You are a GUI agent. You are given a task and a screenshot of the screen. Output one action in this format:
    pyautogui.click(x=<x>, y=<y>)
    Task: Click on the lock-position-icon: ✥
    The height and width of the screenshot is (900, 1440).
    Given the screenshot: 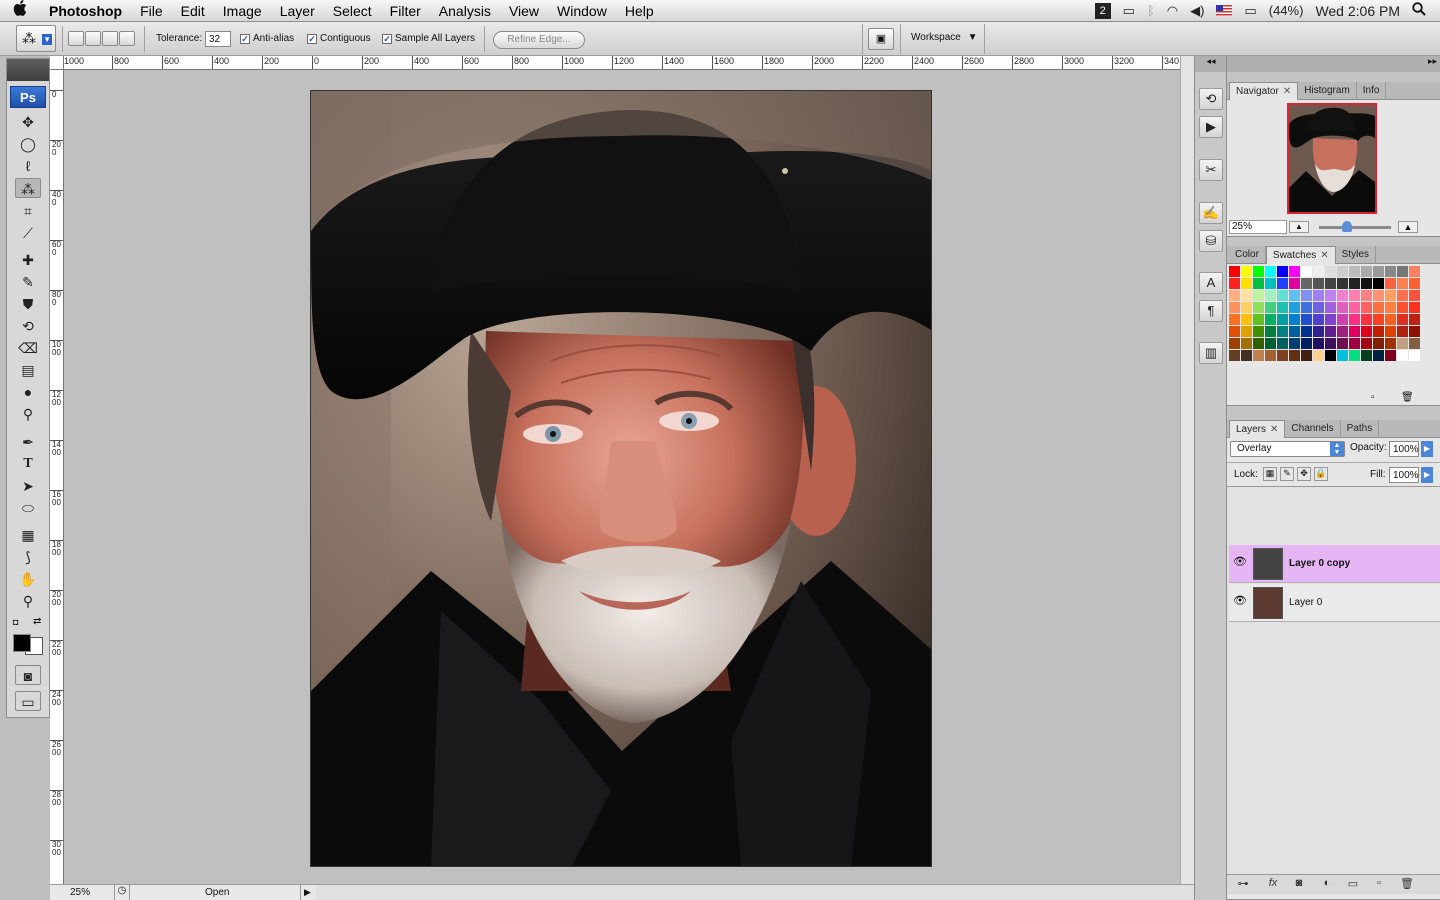 What is the action you would take?
    pyautogui.click(x=1304, y=474)
    